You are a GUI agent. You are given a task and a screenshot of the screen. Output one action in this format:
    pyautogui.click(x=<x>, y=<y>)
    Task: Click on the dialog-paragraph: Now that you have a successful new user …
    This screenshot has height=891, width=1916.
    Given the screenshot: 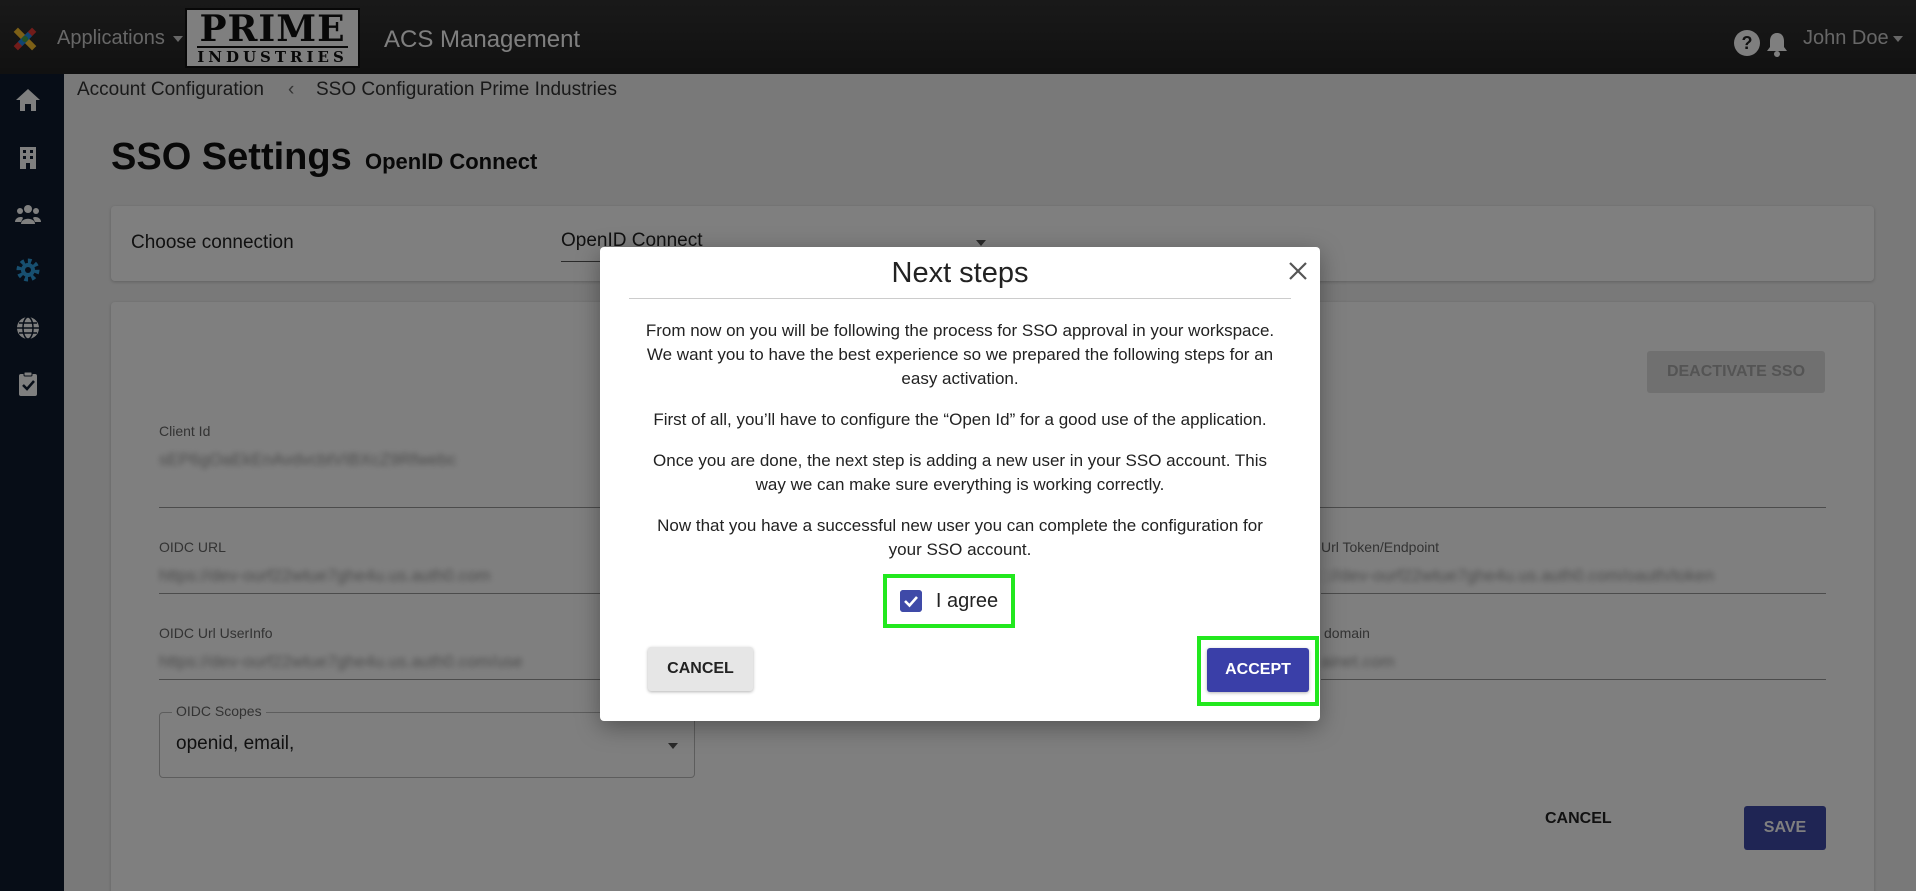 What is the action you would take?
    pyautogui.click(x=960, y=537)
    